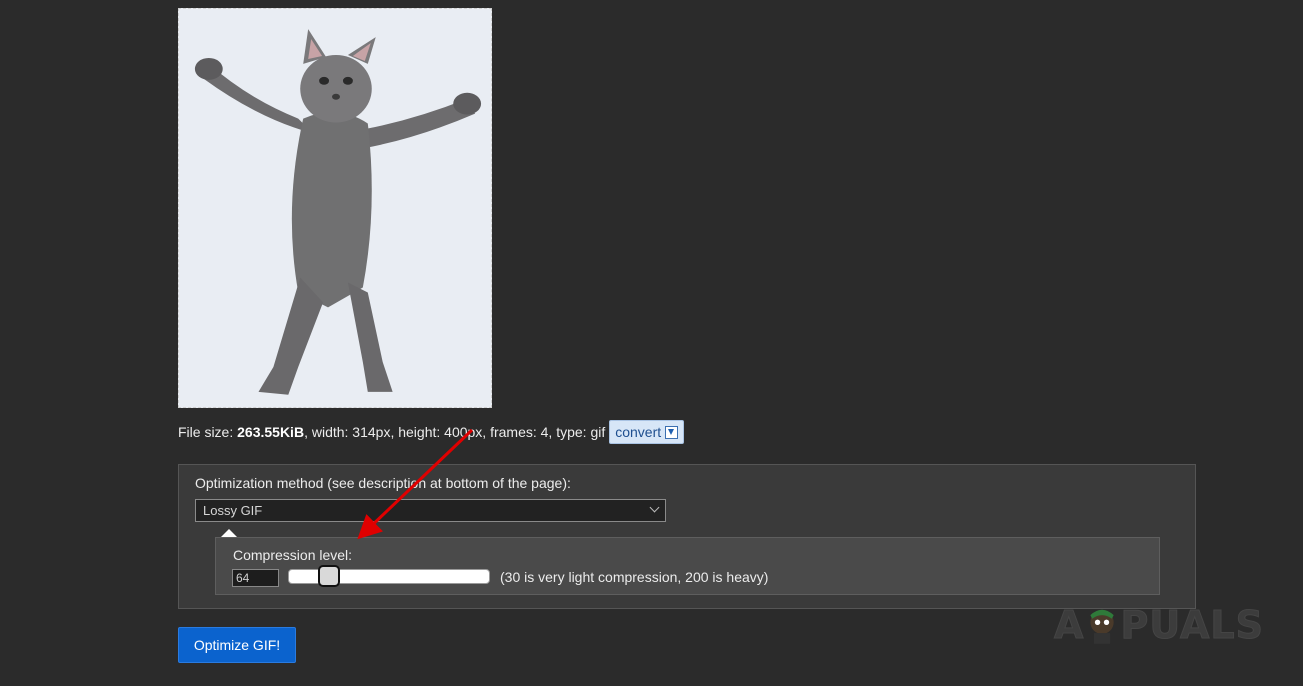 The width and height of the screenshot is (1303, 686). Describe the element at coordinates (271, 432) in the screenshot. I see `file-size-value: 263.55KiB` at that location.